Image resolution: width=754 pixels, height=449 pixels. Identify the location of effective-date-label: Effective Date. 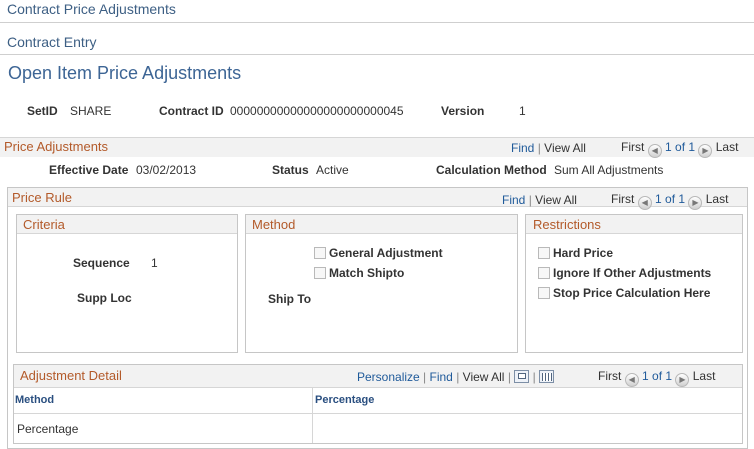
(89, 170).